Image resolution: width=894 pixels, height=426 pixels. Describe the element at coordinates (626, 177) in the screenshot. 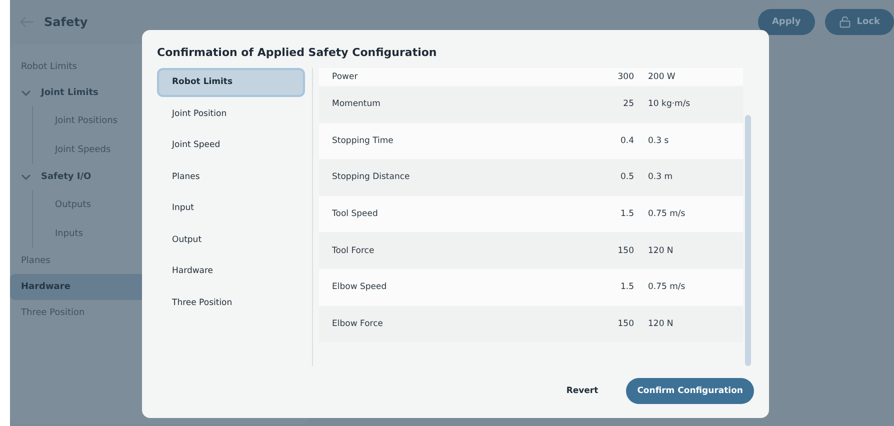

I see `table-cell-text: 0.5` at that location.